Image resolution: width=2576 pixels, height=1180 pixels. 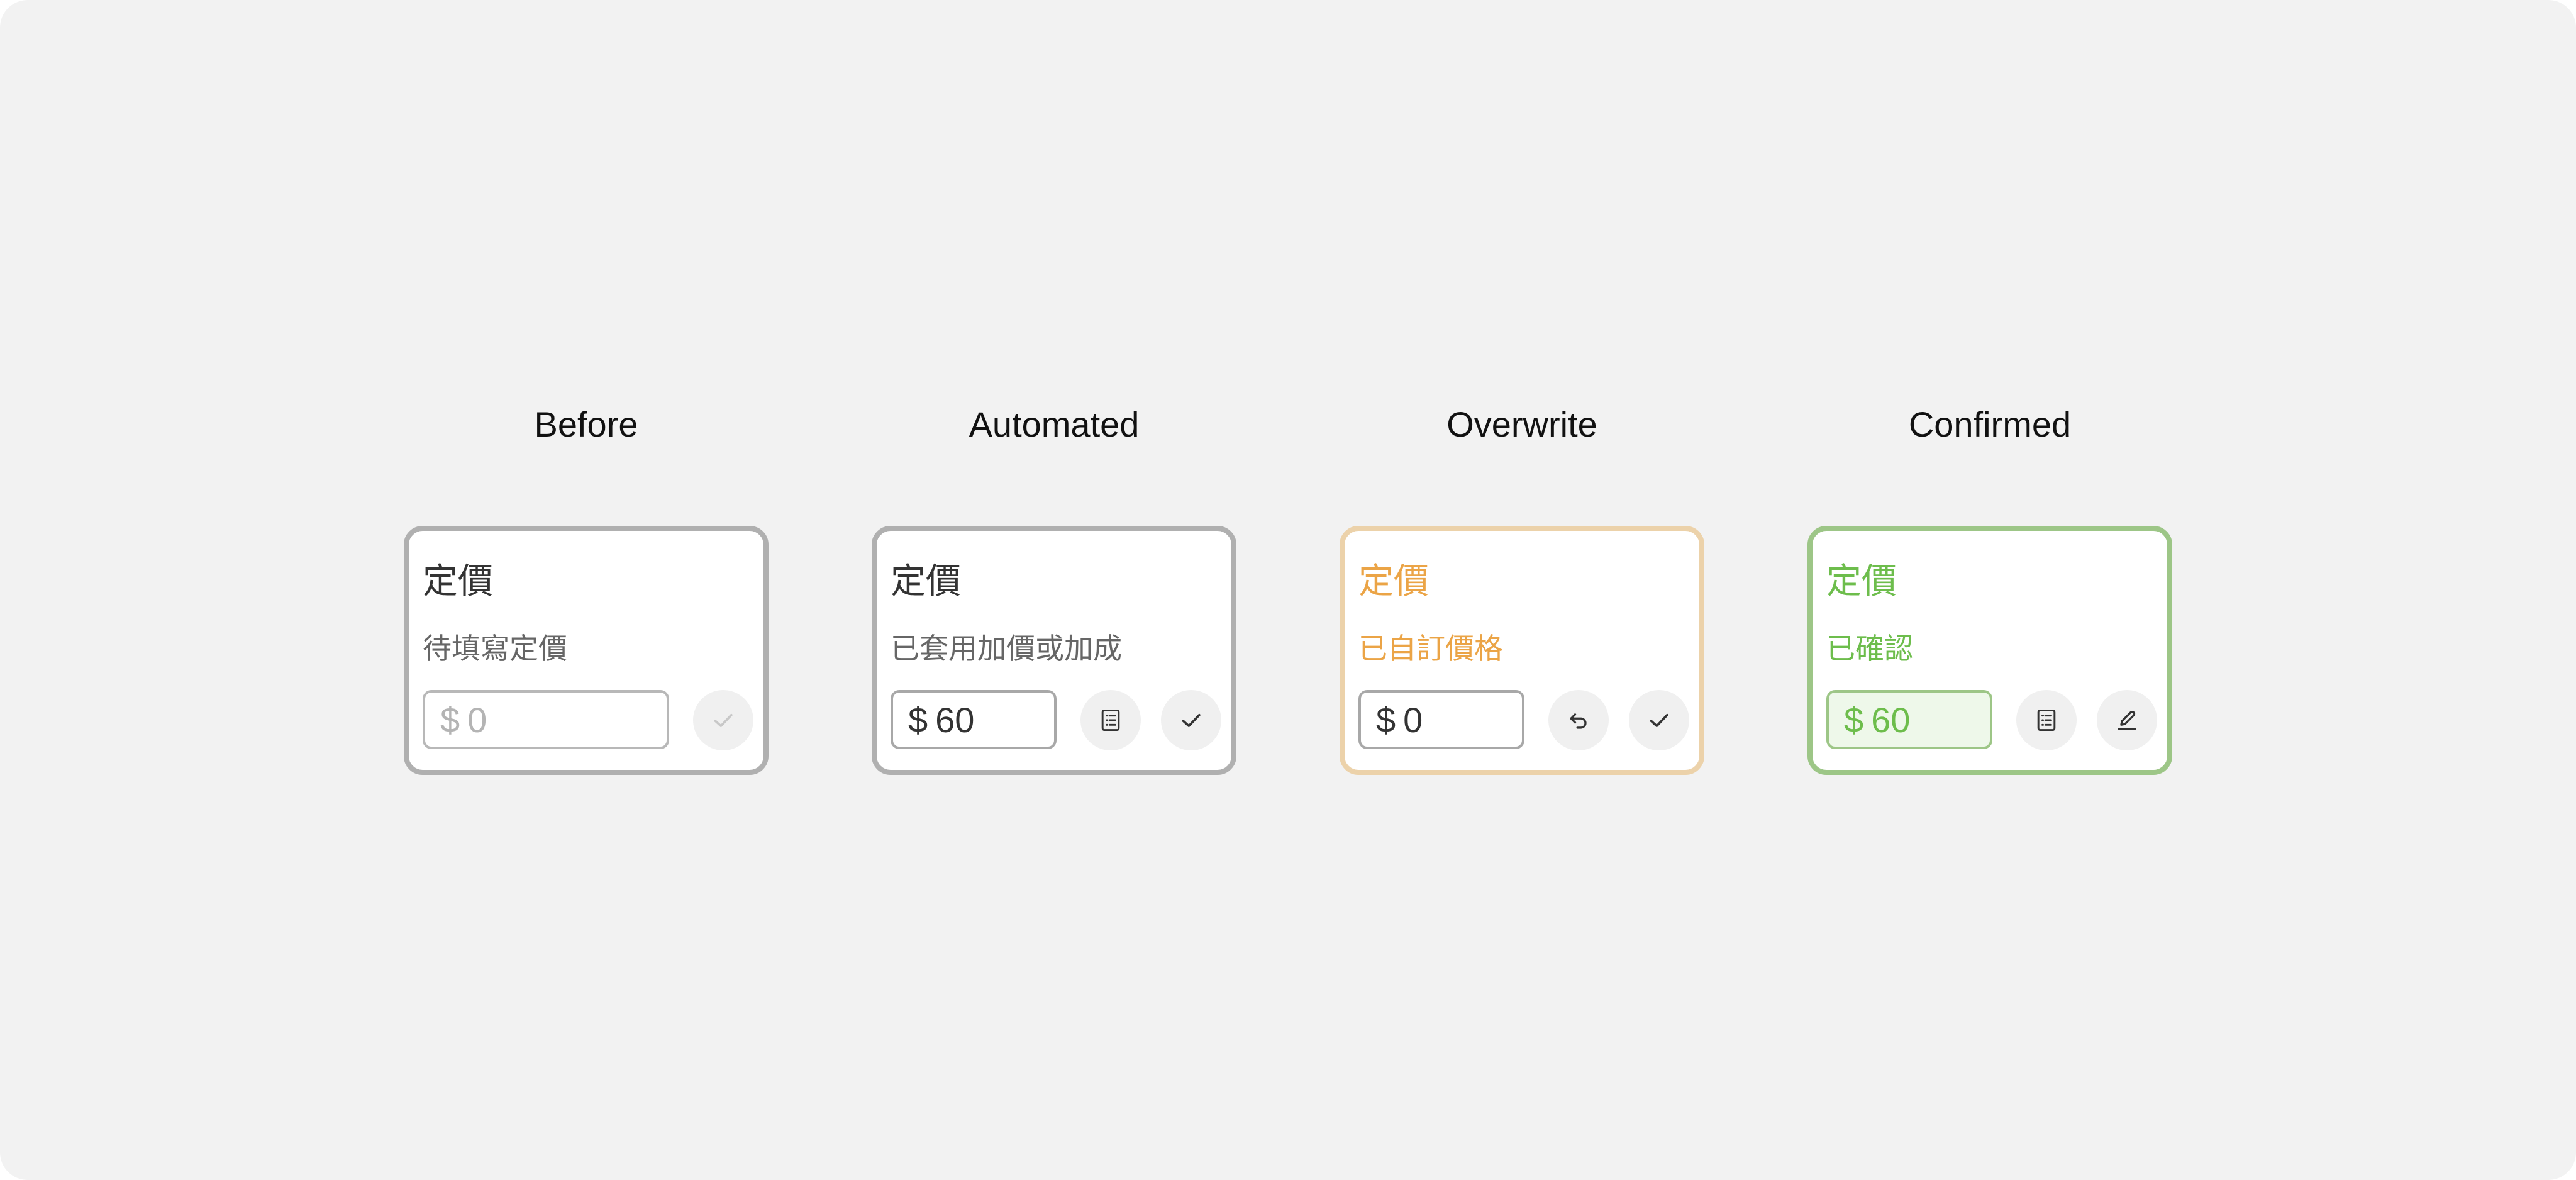 I want to click on edit-button, so click(x=2127, y=720).